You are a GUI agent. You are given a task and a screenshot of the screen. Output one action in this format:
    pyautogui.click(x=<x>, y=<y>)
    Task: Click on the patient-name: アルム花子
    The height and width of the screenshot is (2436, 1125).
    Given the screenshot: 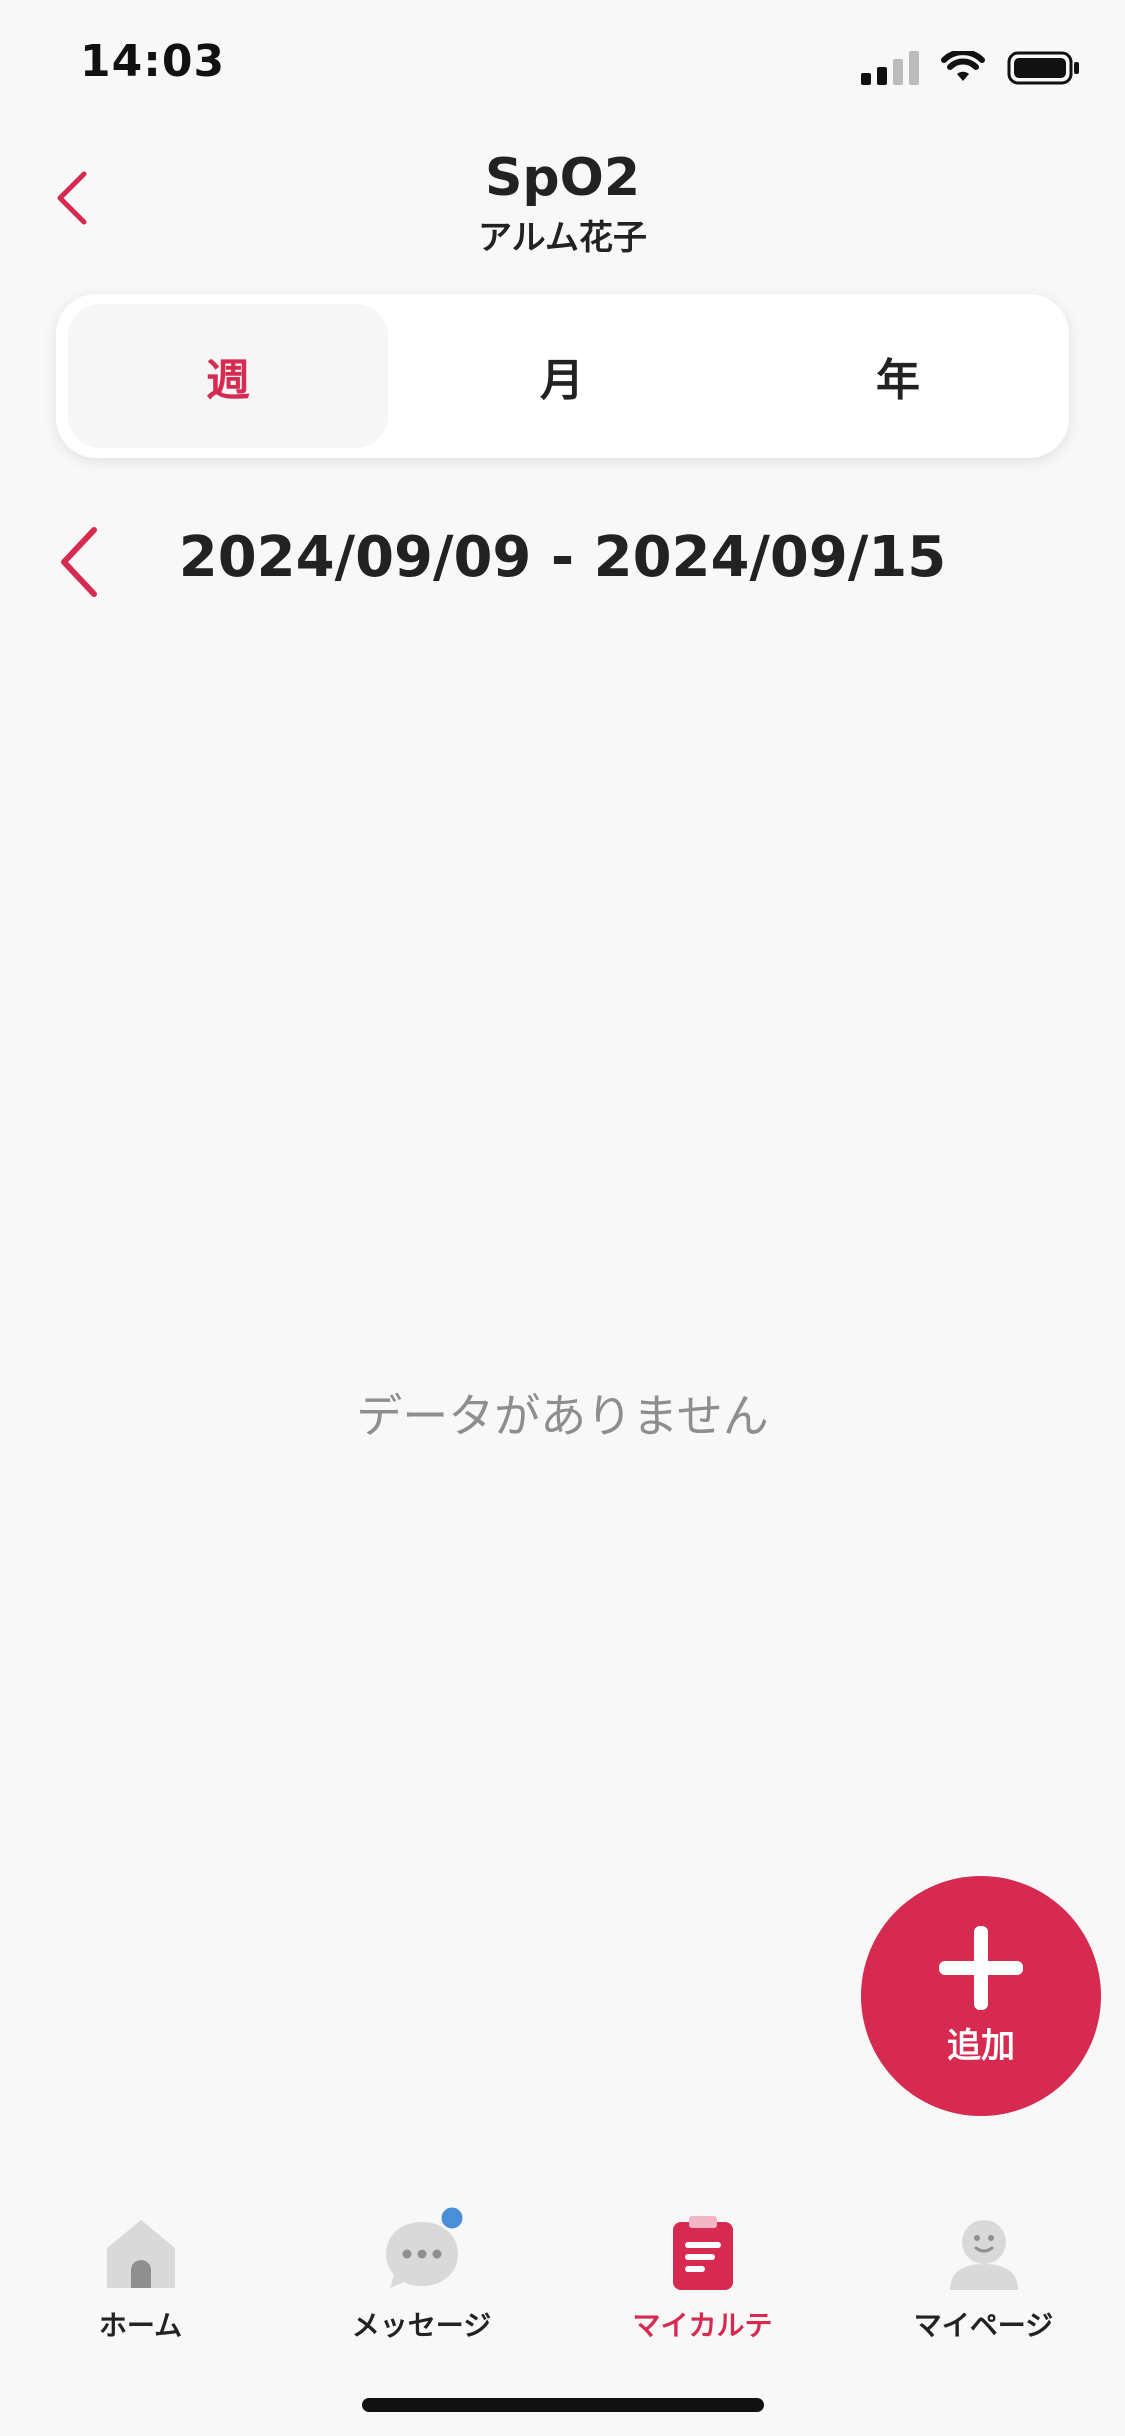 What is the action you would take?
    pyautogui.click(x=562, y=238)
    